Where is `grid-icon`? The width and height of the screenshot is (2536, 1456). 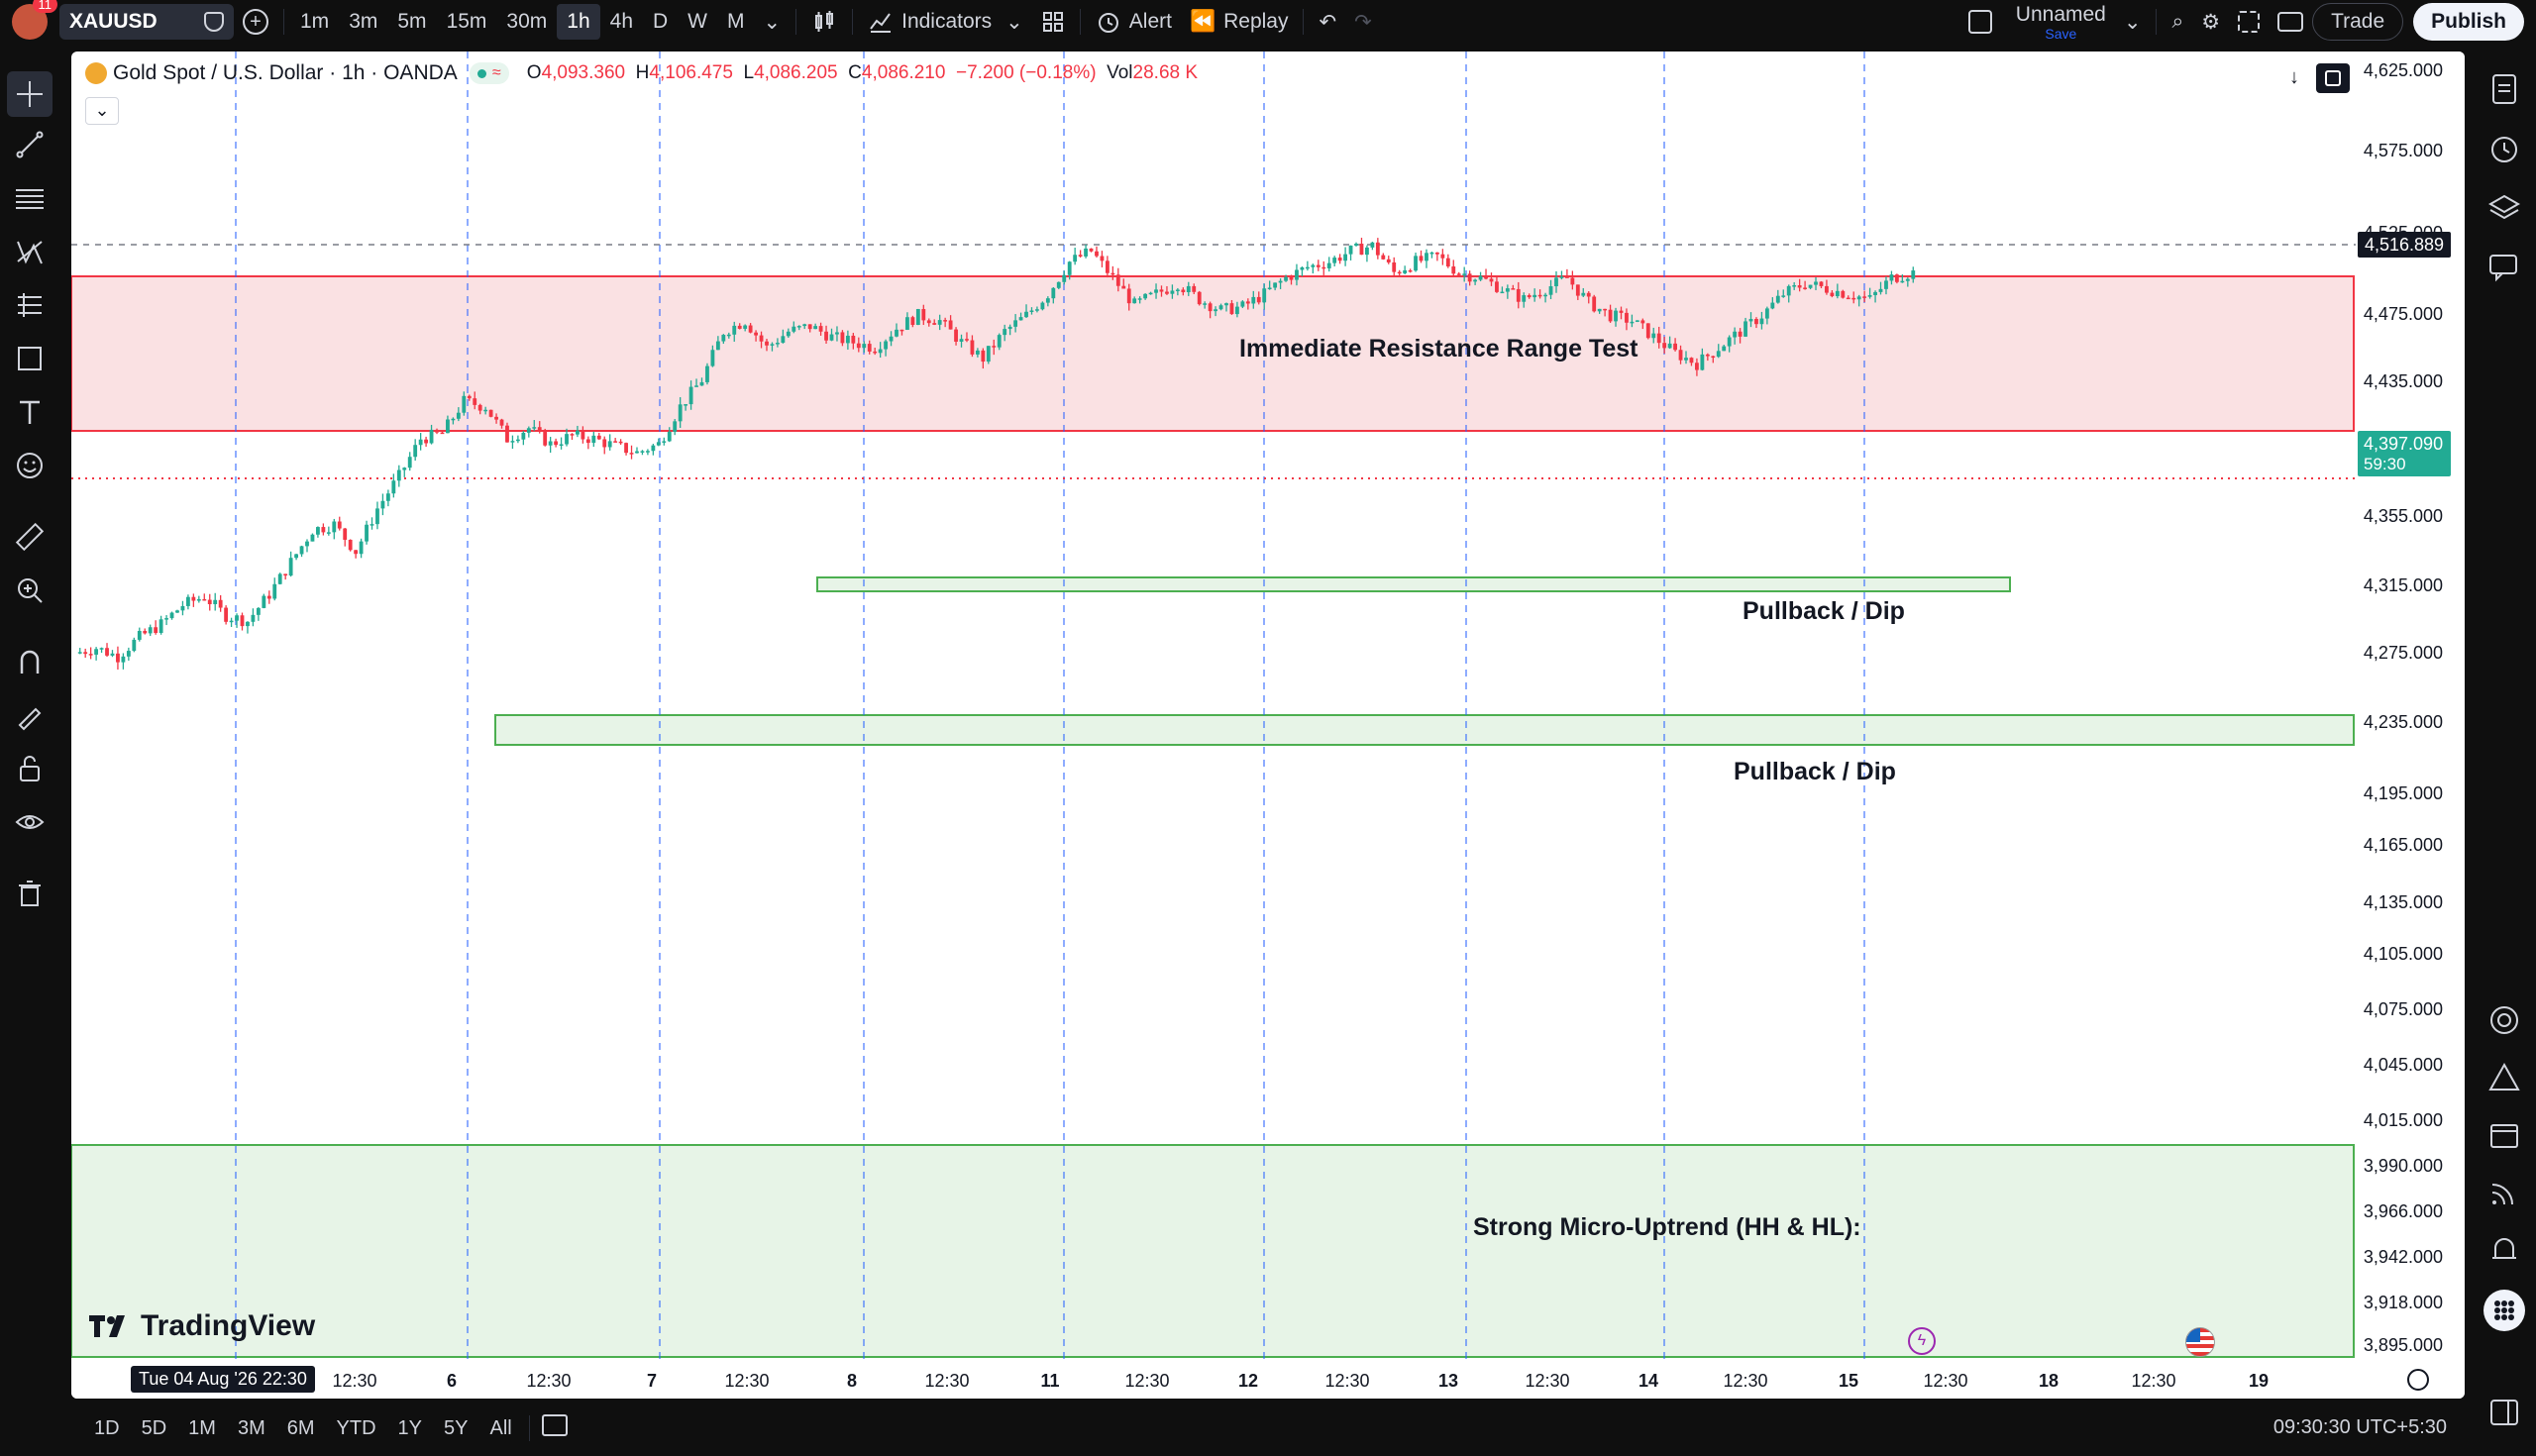 grid-icon is located at coordinates (1052, 22).